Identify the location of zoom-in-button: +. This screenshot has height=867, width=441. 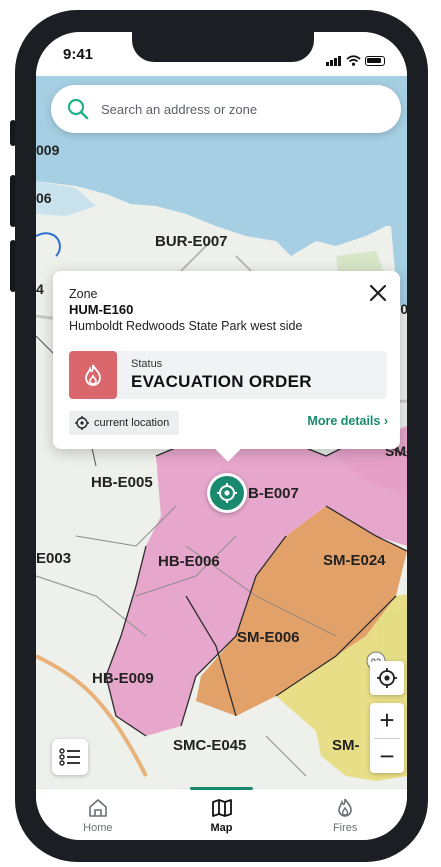
(387, 720).